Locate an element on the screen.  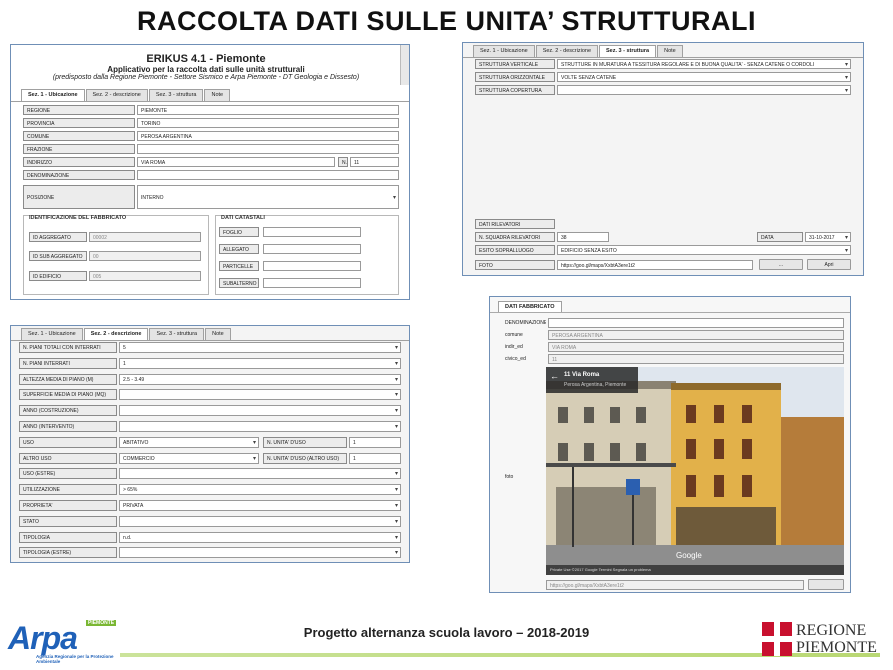
descrizione-row-select: 1 is located at coordinates (260, 363).